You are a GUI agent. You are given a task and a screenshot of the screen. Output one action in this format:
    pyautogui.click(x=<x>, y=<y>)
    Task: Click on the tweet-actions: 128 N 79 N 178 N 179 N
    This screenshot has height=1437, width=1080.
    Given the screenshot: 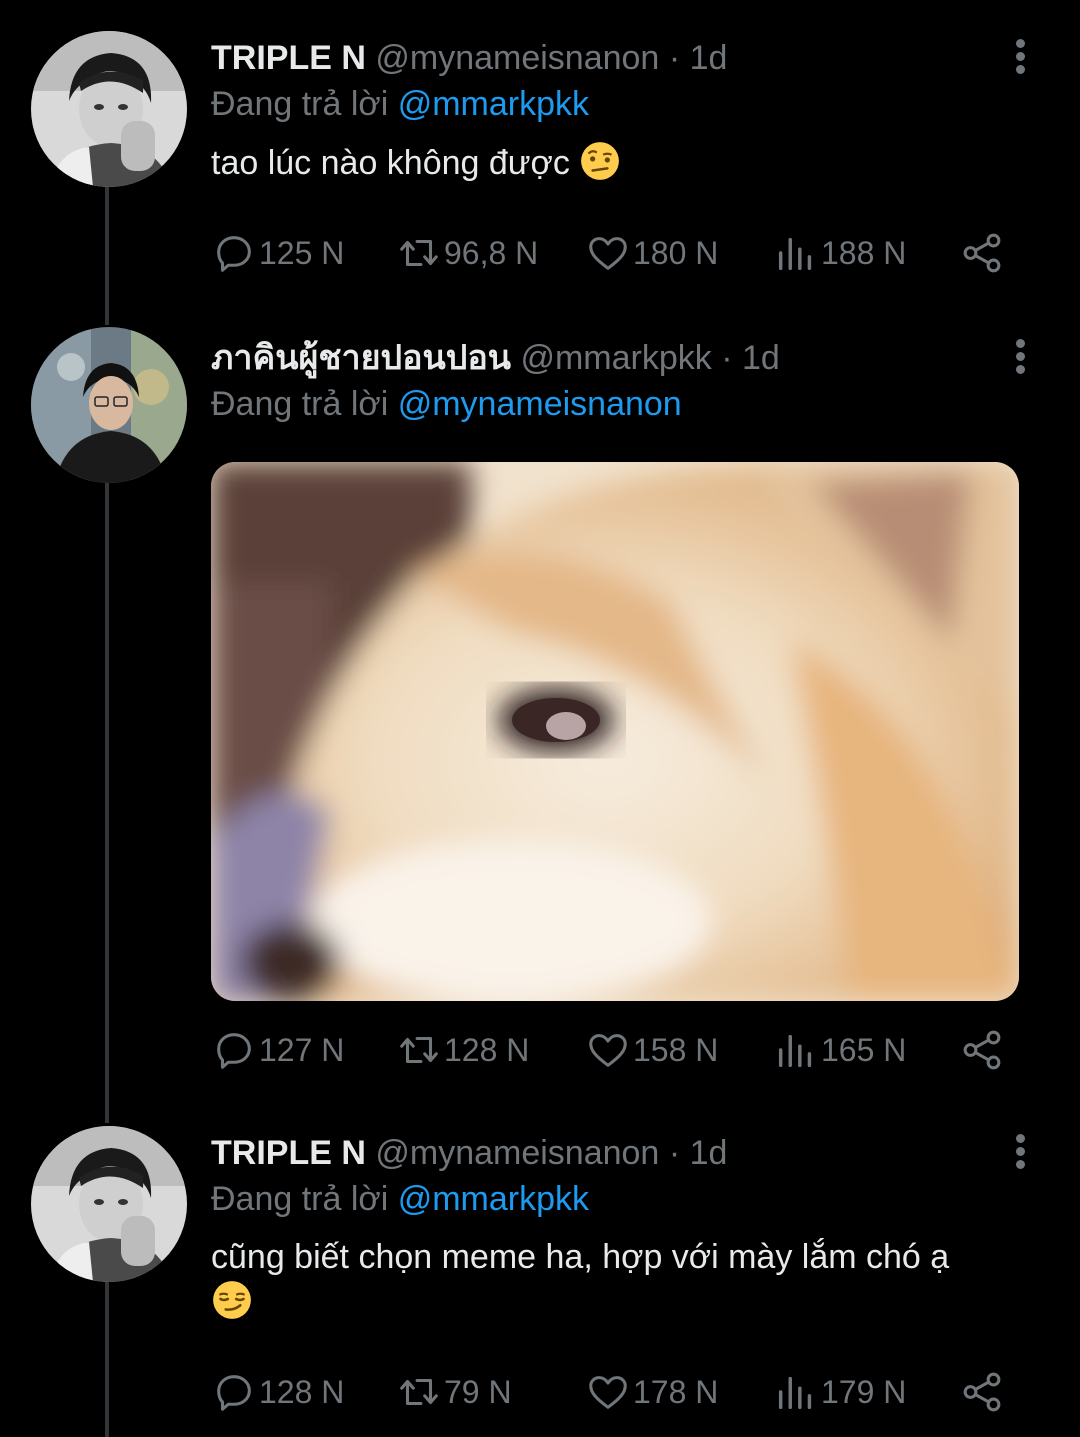 What is the action you would take?
    pyautogui.click(x=611, y=1392)
    